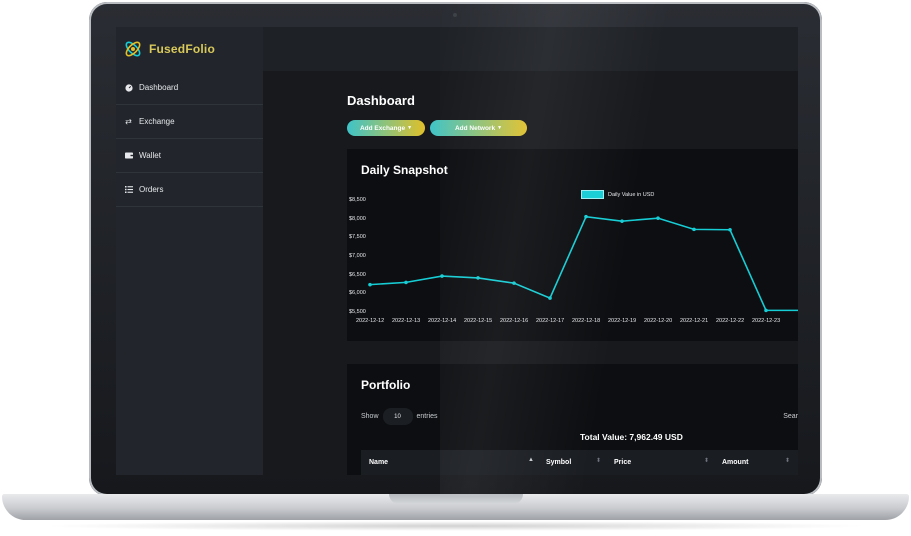 Image resolution: width=911 pixels, height=536 pixels. What do you see at coordinates (378, 462) in the screenshot?
I see `column-header-name: Name` at bounding box center [378, 462].